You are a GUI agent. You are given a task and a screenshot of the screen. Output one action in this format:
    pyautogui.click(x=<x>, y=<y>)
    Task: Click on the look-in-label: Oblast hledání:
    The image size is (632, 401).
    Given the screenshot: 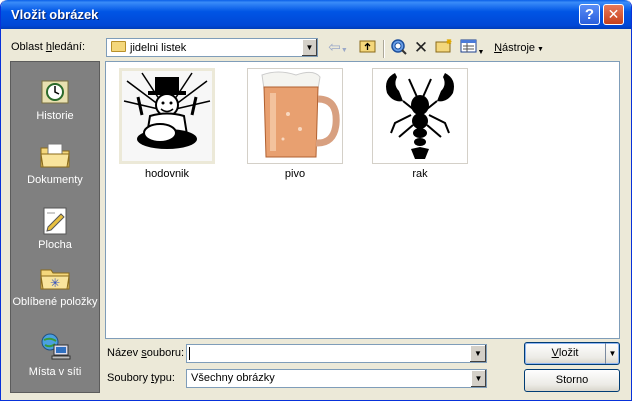 What is the action you would take?
    pyautogui.click(x=48, y=47)
    